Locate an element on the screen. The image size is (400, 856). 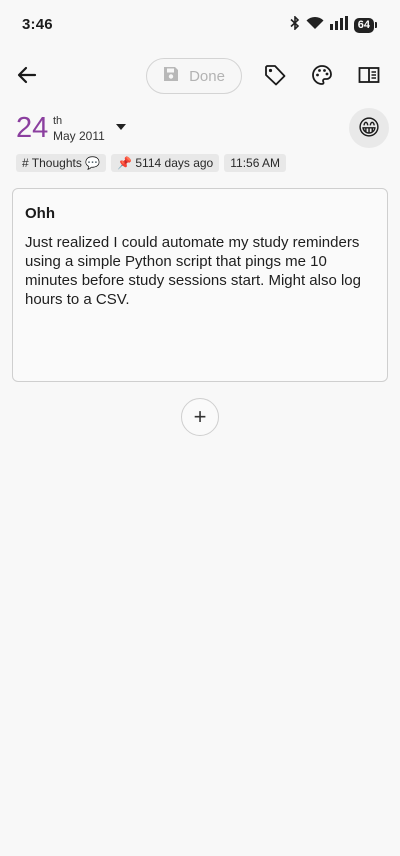
signal-icon is located at coordinates (338, 25).